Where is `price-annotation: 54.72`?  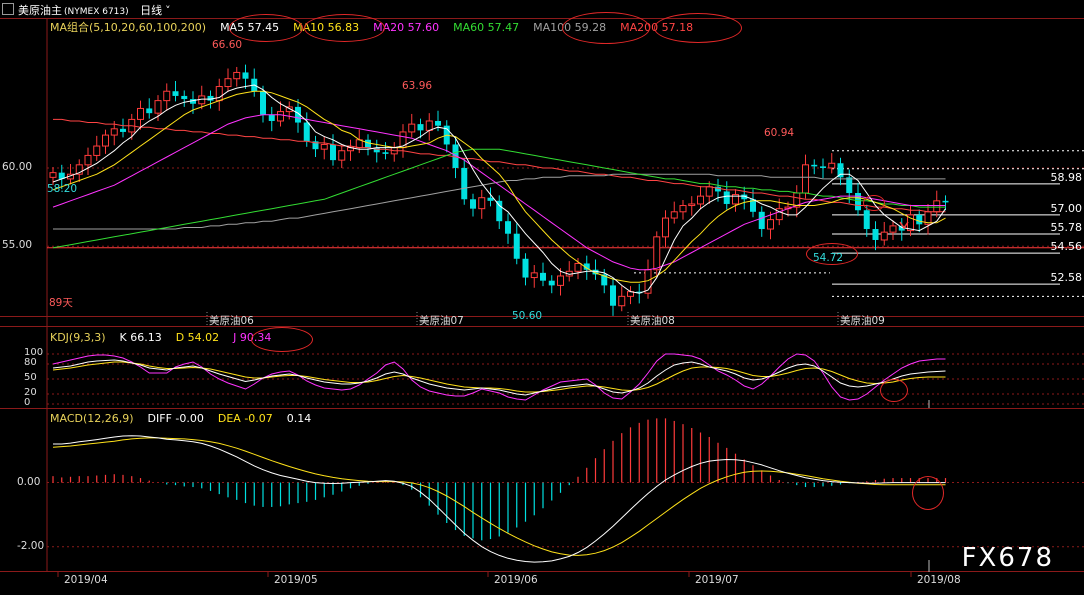 price-annotation: 54.72 is located at coordinates (828, 258).